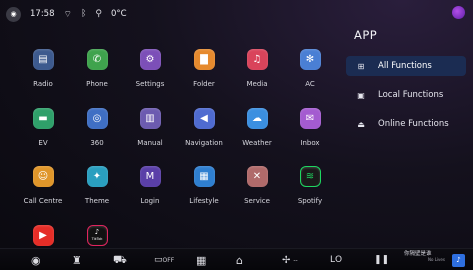 This screenshot has width=473, height=270. I want to click on app-glyph: ☺, so click(43, 176).